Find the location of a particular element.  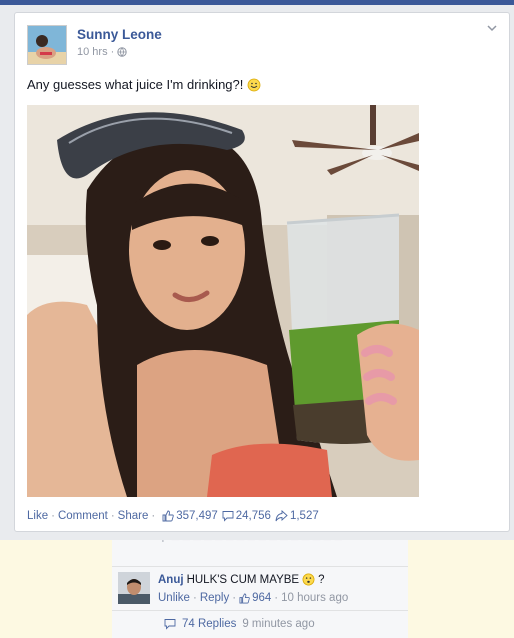

commenter-name: Anuj is located at coordinates (171, 580).